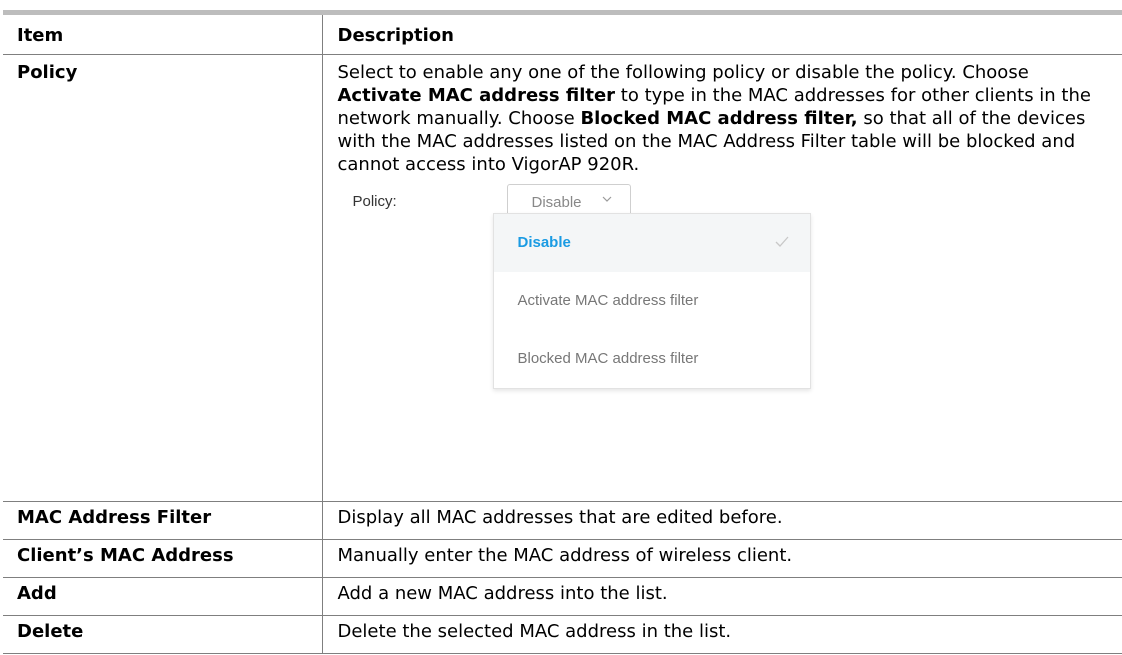 This screenshot has width=1122, height=655. What do you see at coordinates (606, 199) in the screenshot?
I see `chevron-down-icon` at bounding box center [606, 199].